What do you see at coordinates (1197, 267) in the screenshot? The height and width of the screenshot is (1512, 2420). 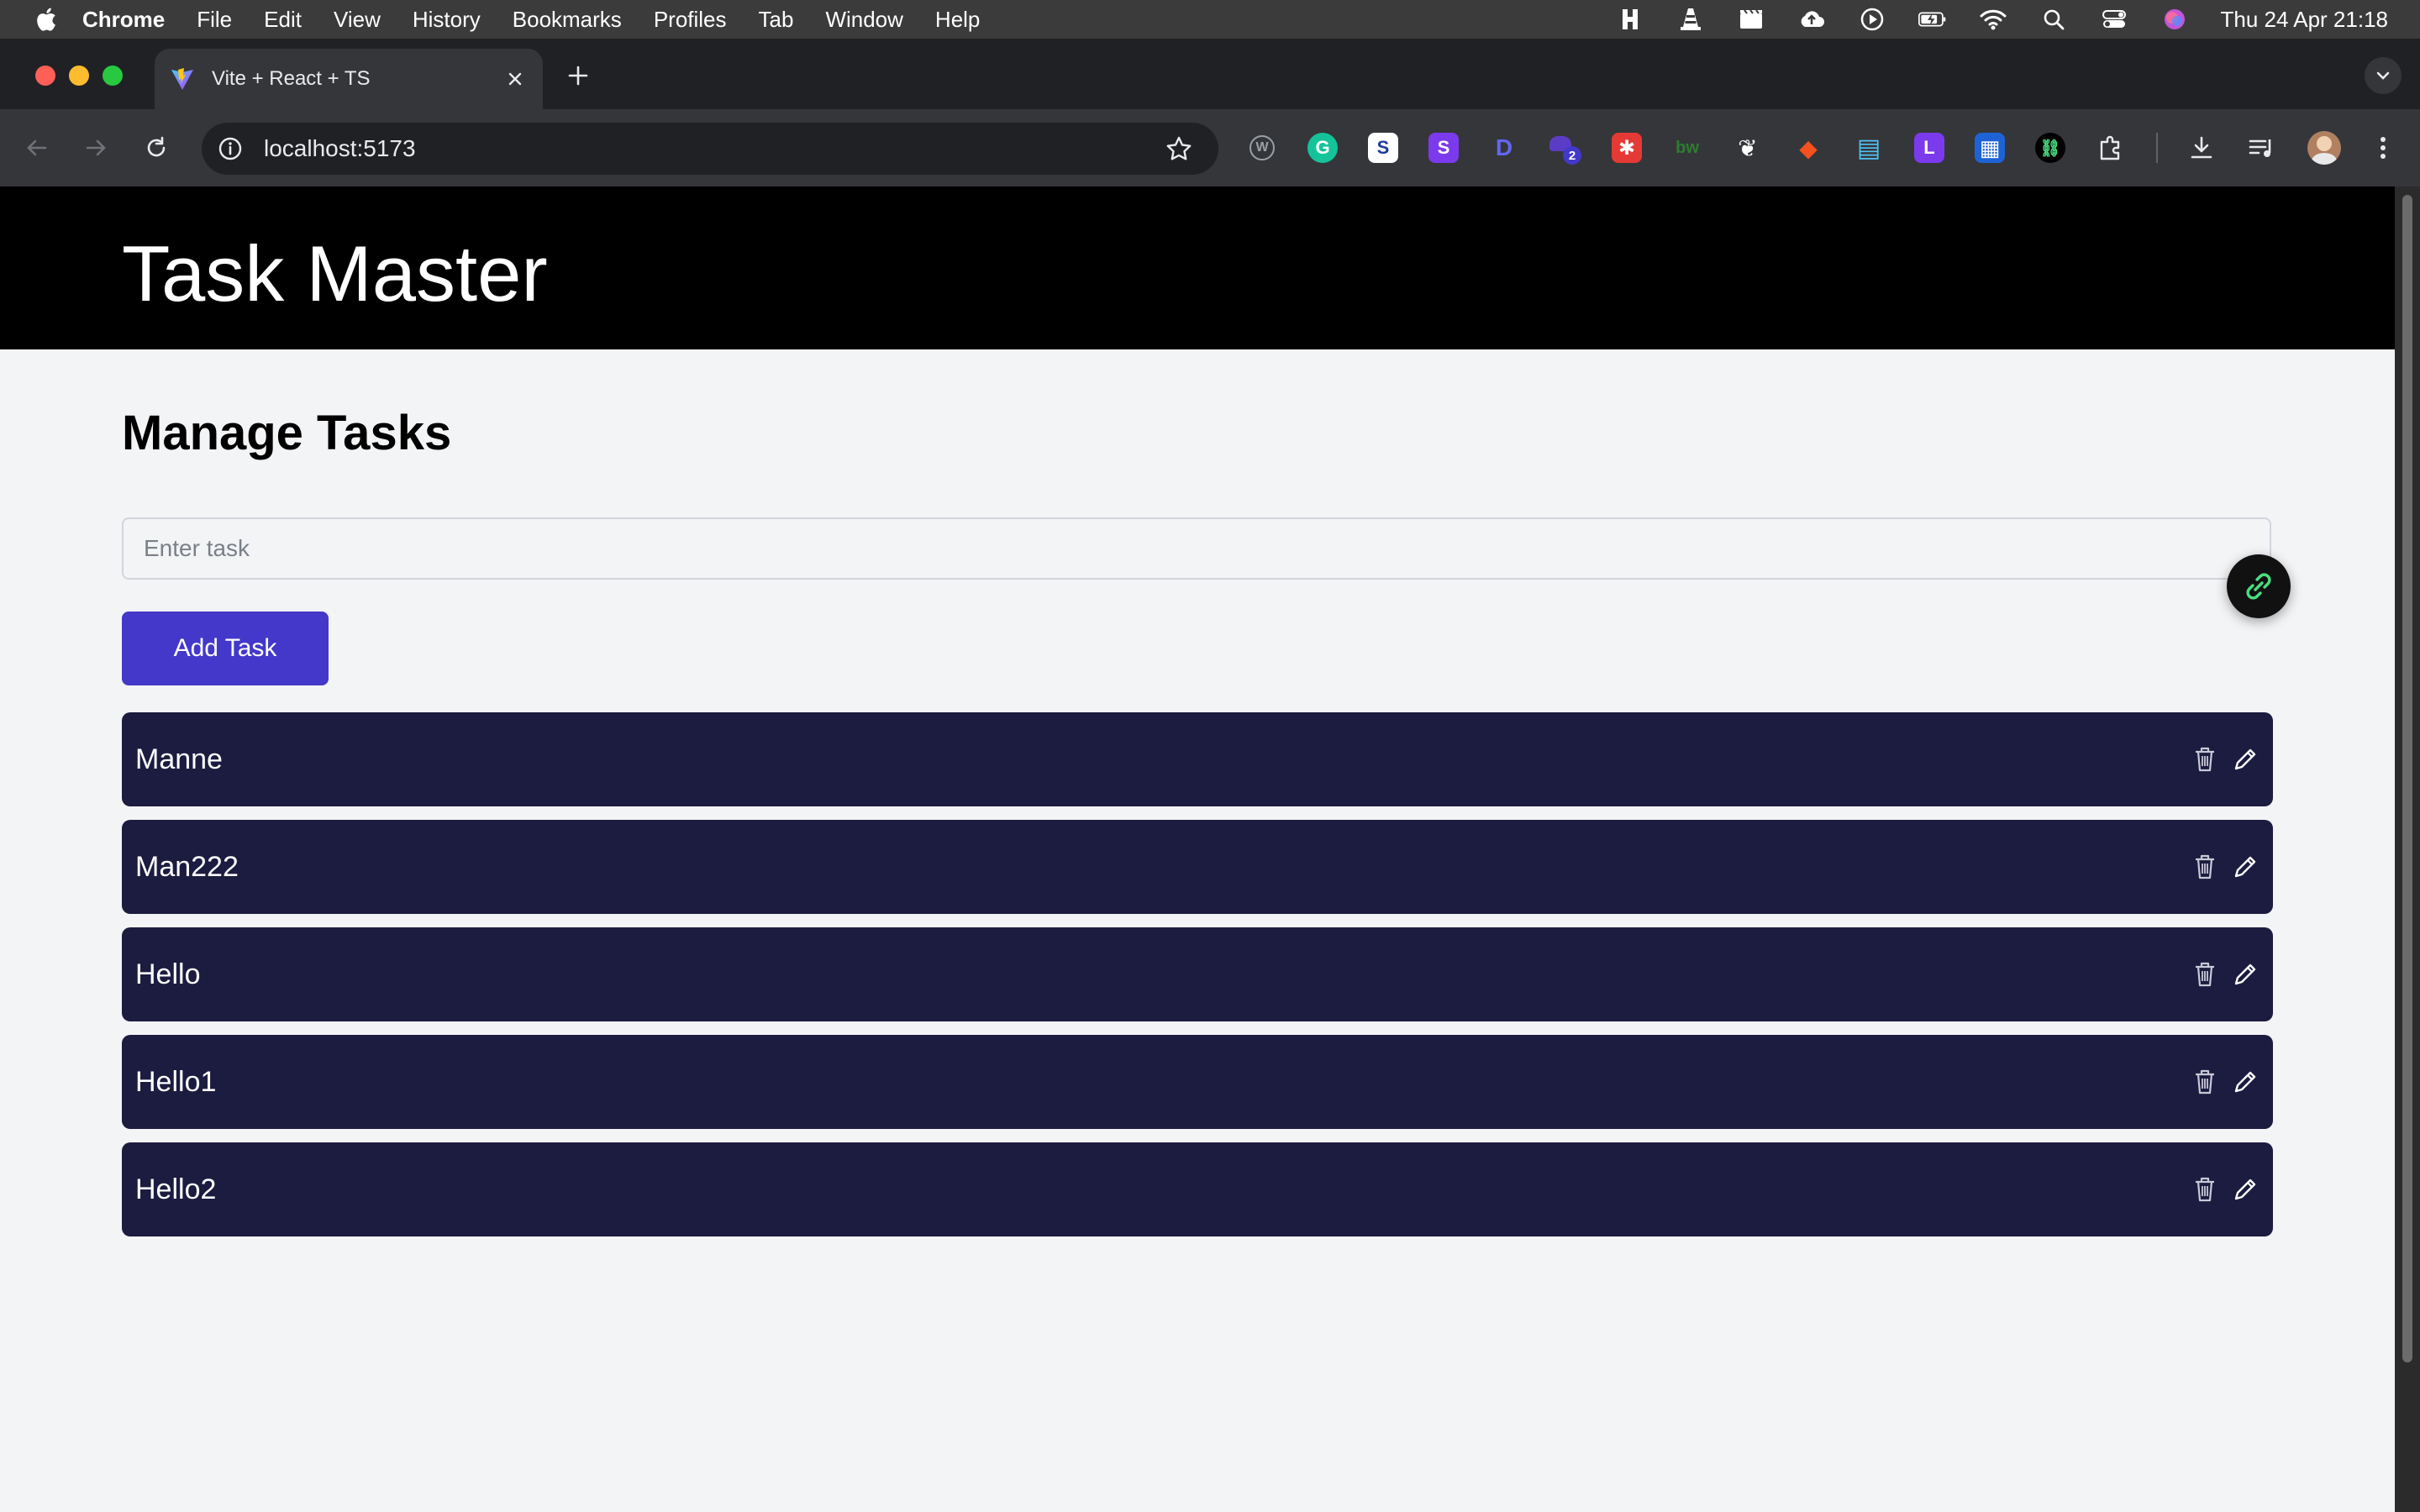 I see `site-header: Task Master` at bounding box center [1197, 267].